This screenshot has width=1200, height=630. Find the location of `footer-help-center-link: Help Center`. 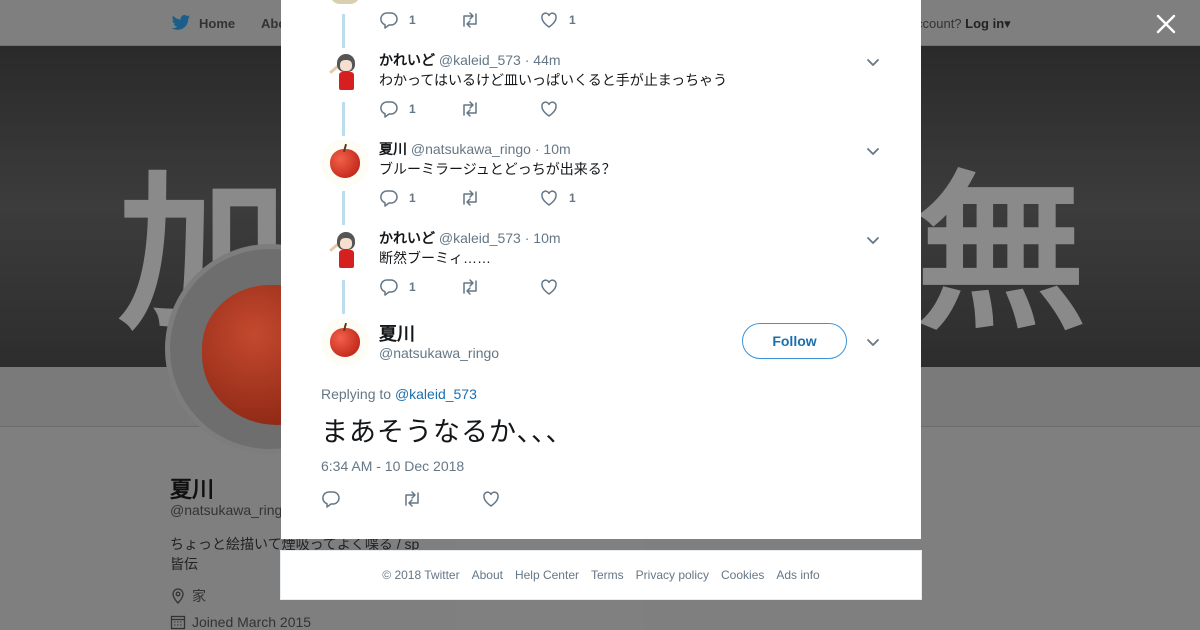

footer-help-center-link: Help Center is located at coordinates (547, 575).